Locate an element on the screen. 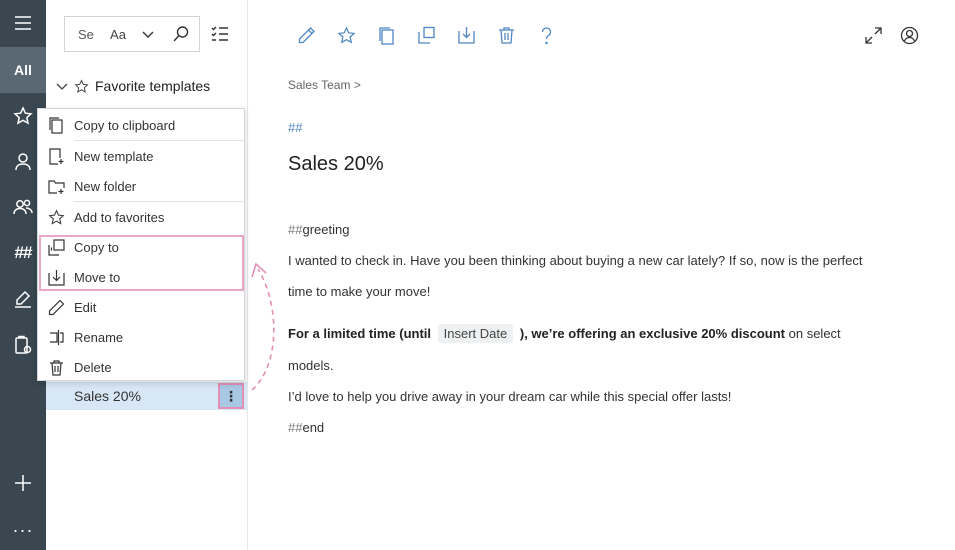 The height and width of the screenshot is (550, 955). kebab-icon: ⋮ is located at coordinates (231, 395).